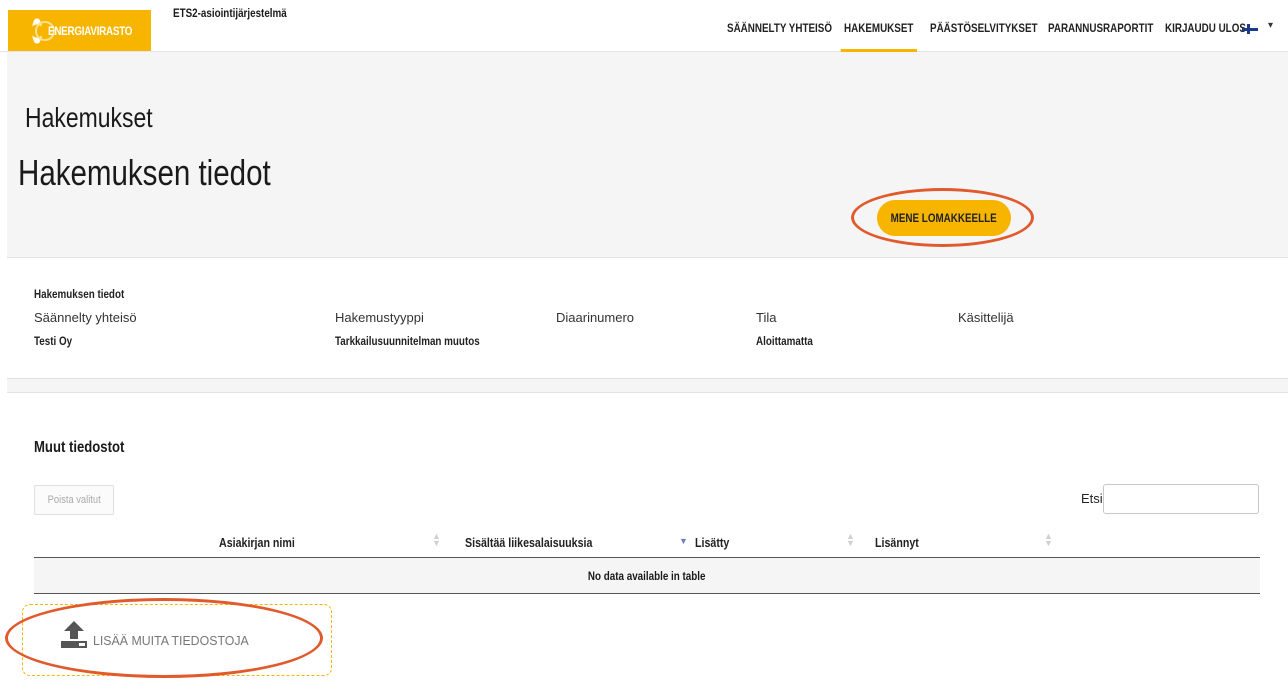  Describe the element at coordinates (44, 30) in the screenshot. I see `sun-logo-icon` at that location.